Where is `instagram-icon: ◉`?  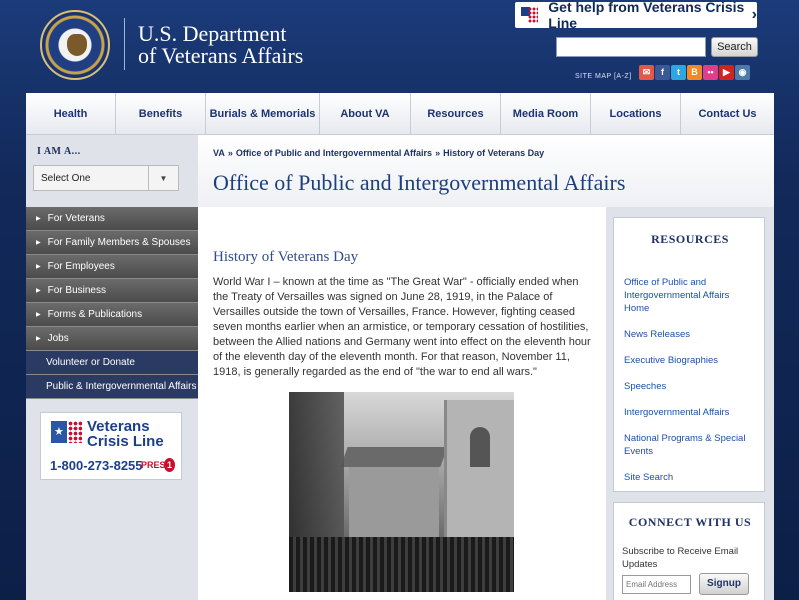
instagram-icon: ◉ is located at coordinates (742, 72).